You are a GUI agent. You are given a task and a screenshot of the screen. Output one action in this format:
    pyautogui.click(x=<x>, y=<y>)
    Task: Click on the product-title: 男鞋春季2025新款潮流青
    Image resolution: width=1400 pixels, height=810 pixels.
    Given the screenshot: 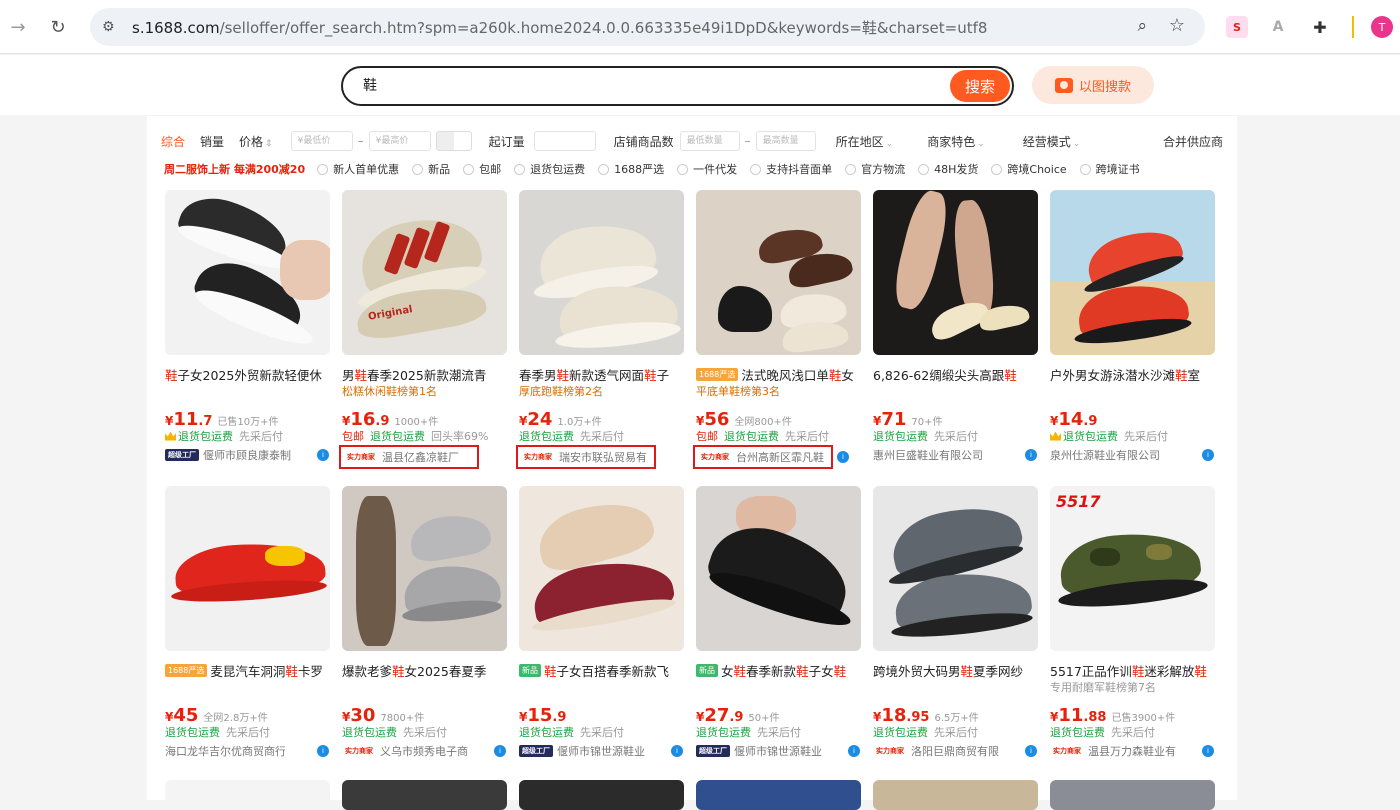 What is the action you would take?
    pyautogui.click(x=426, y=374)
    